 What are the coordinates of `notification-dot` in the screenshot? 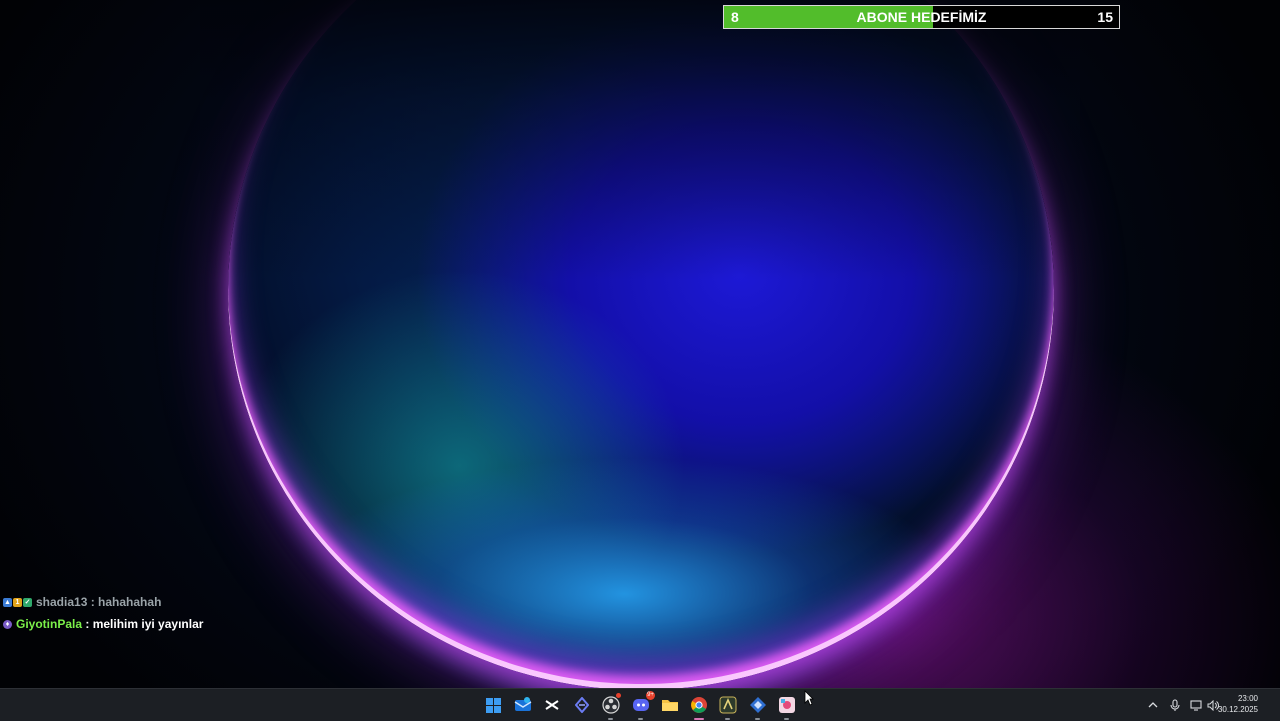 It's located at (618, 695).